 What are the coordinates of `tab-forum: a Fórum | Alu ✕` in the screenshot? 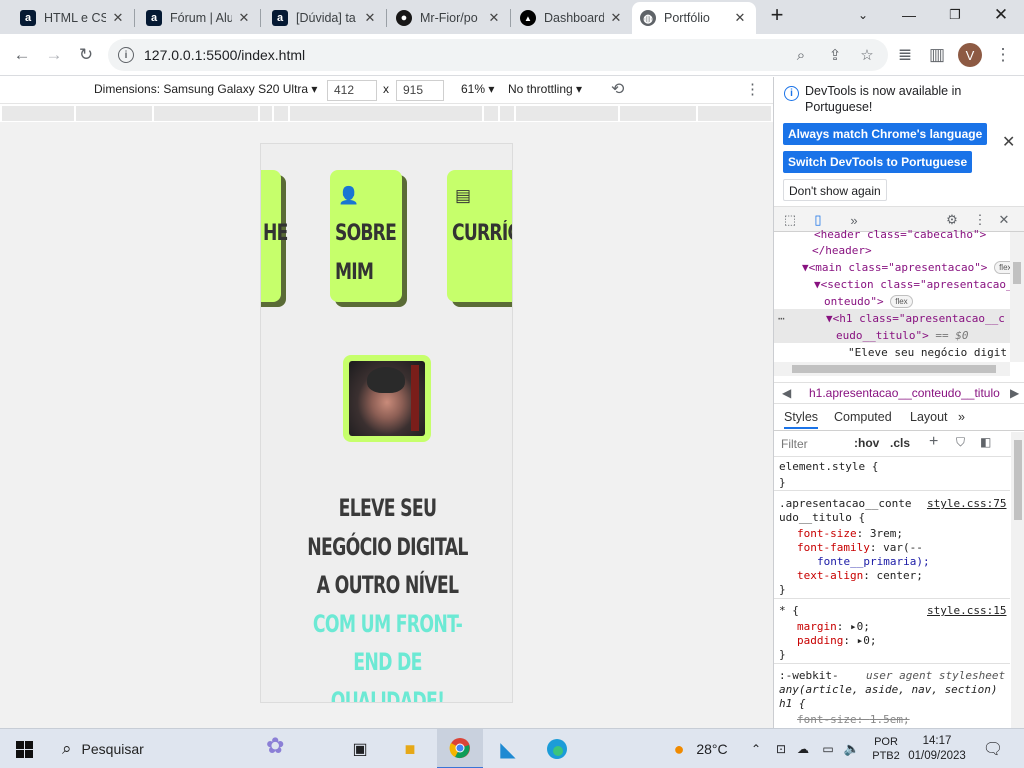 It's located at (199, 18).